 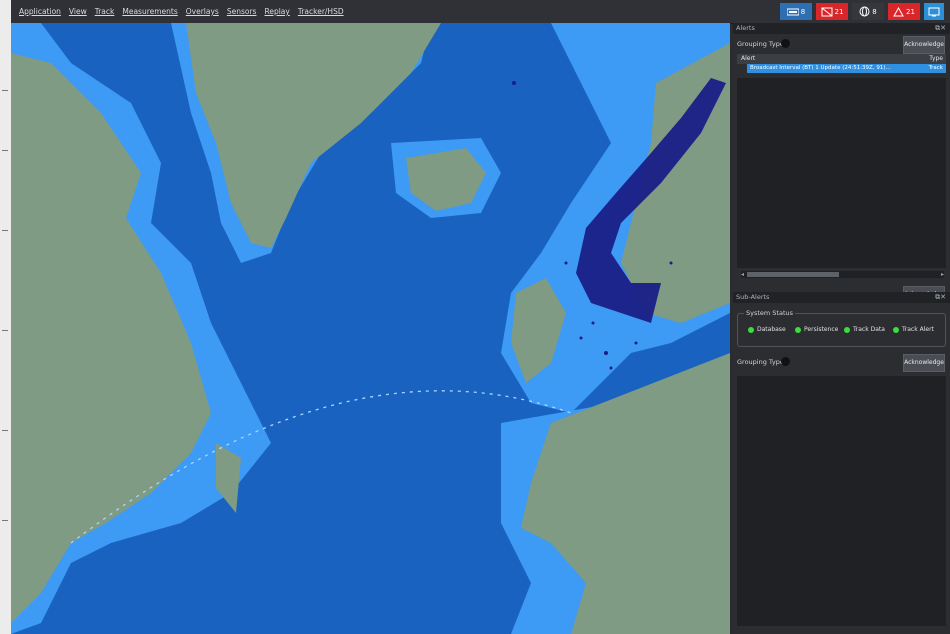 What do you see at coordinates (745, 28) in the screenshot?
I see `alerts-panel-title: Alerts` at bounding box center [745, 28].